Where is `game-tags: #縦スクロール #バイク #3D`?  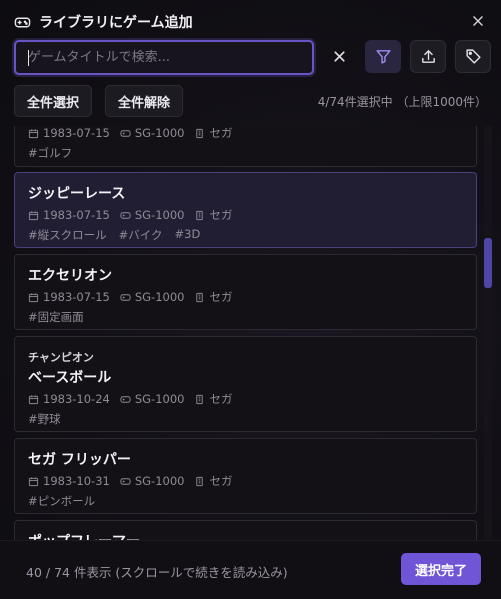
game-tags: #縦スクロール #バイク #3D is located at coordinates (114, 235).